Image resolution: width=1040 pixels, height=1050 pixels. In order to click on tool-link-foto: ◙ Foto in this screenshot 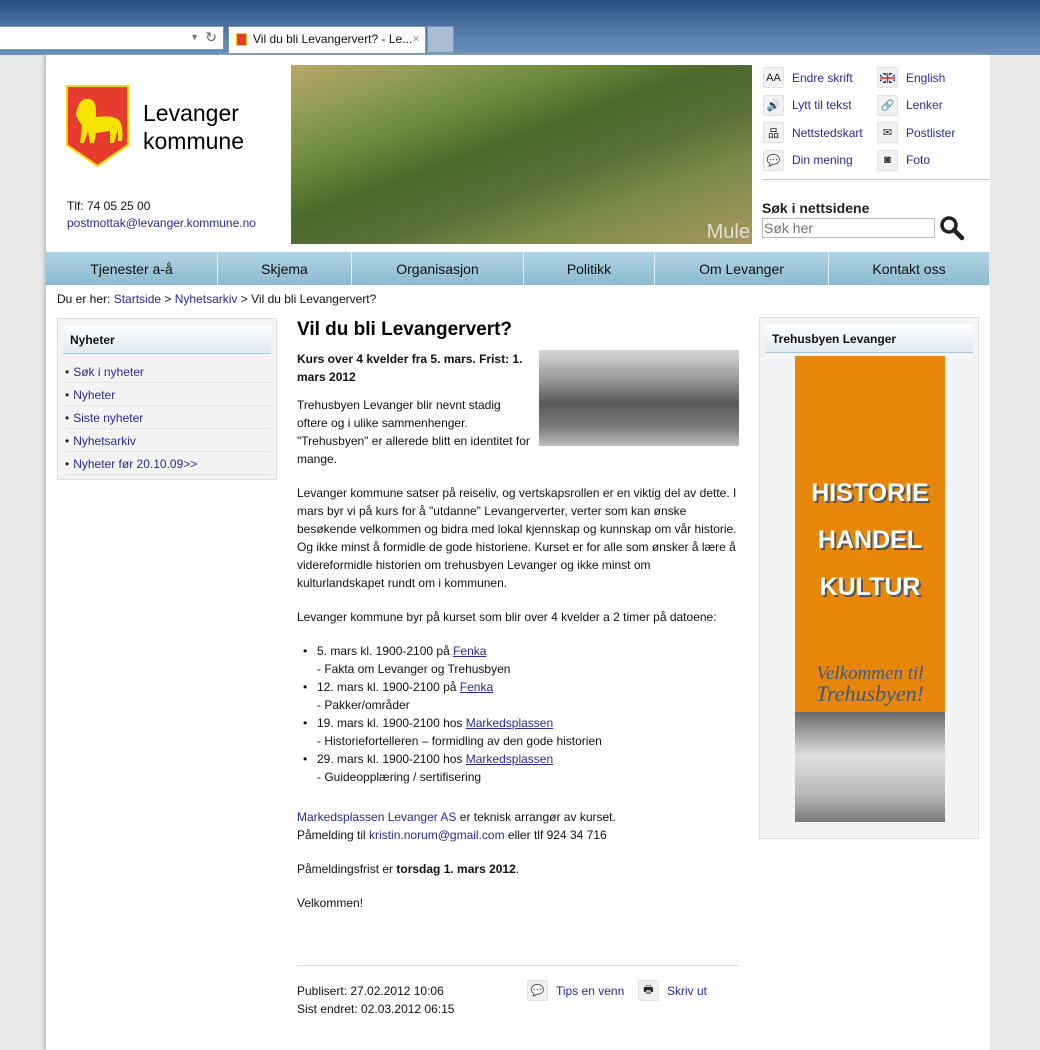, I will do `click(904, 160)`.